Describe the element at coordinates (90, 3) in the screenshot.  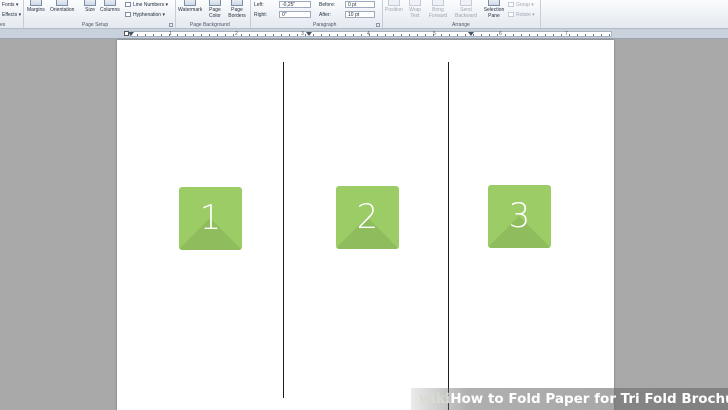
I see `size-icon` at that location.